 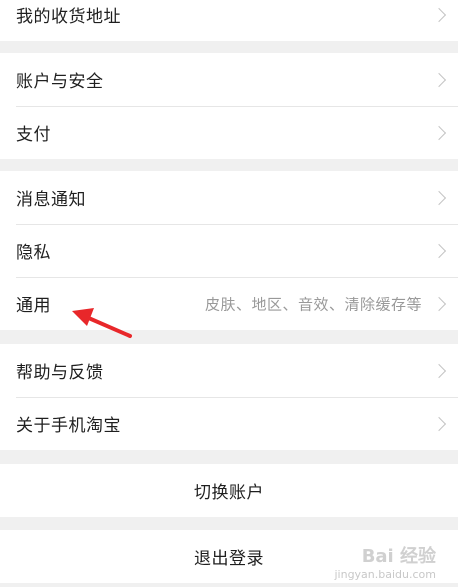 I want to click on row-payment: 支付, so click(x=229, y=132).